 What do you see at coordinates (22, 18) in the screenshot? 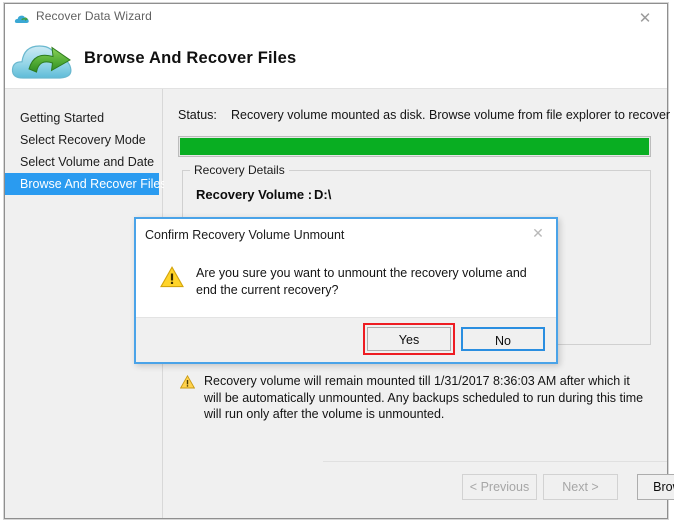
I see `cloud-icon` at bounding box center [22, 18].